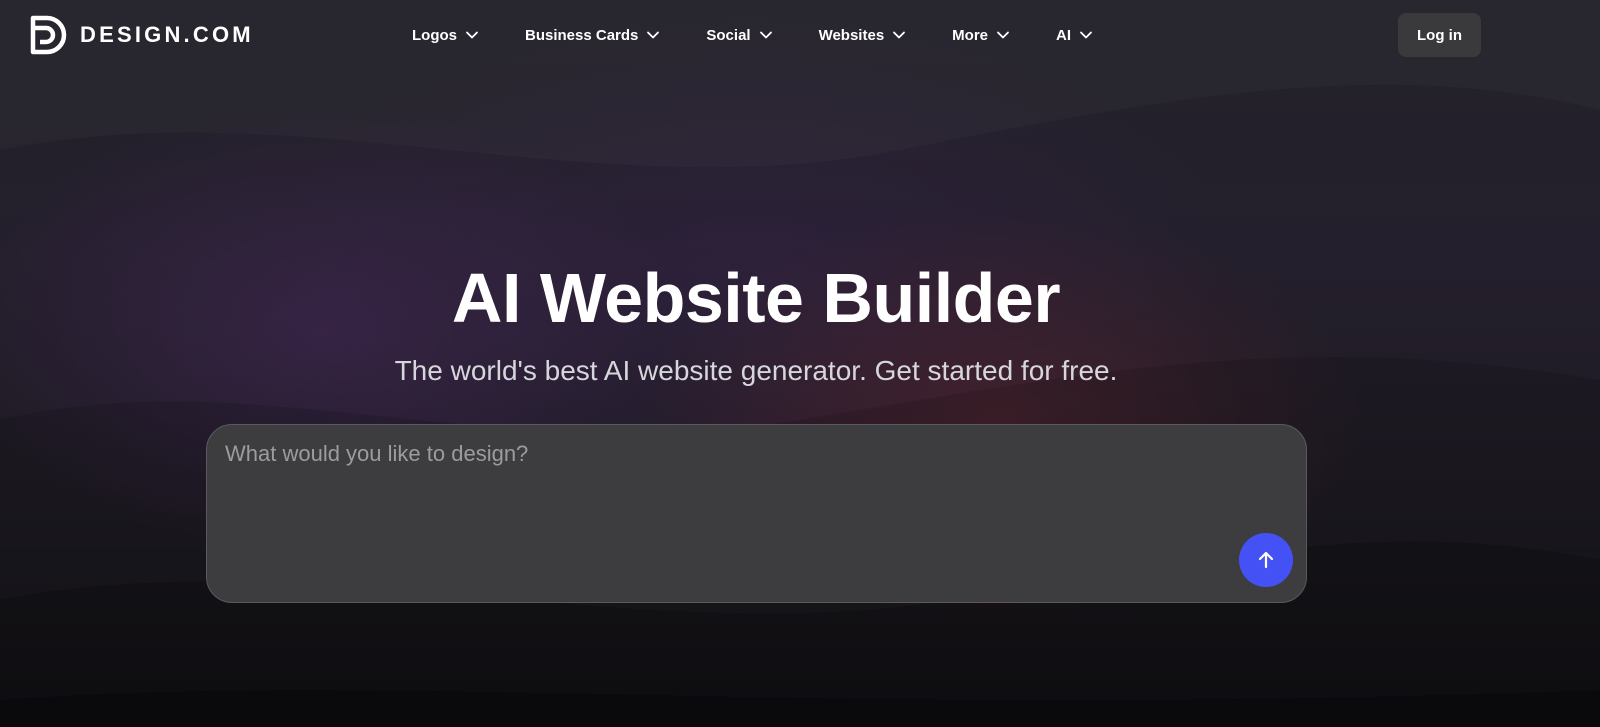  Describe the element at coordinates (728, 35) in the screenshot. I see `nav-item-label: Social` at that location.